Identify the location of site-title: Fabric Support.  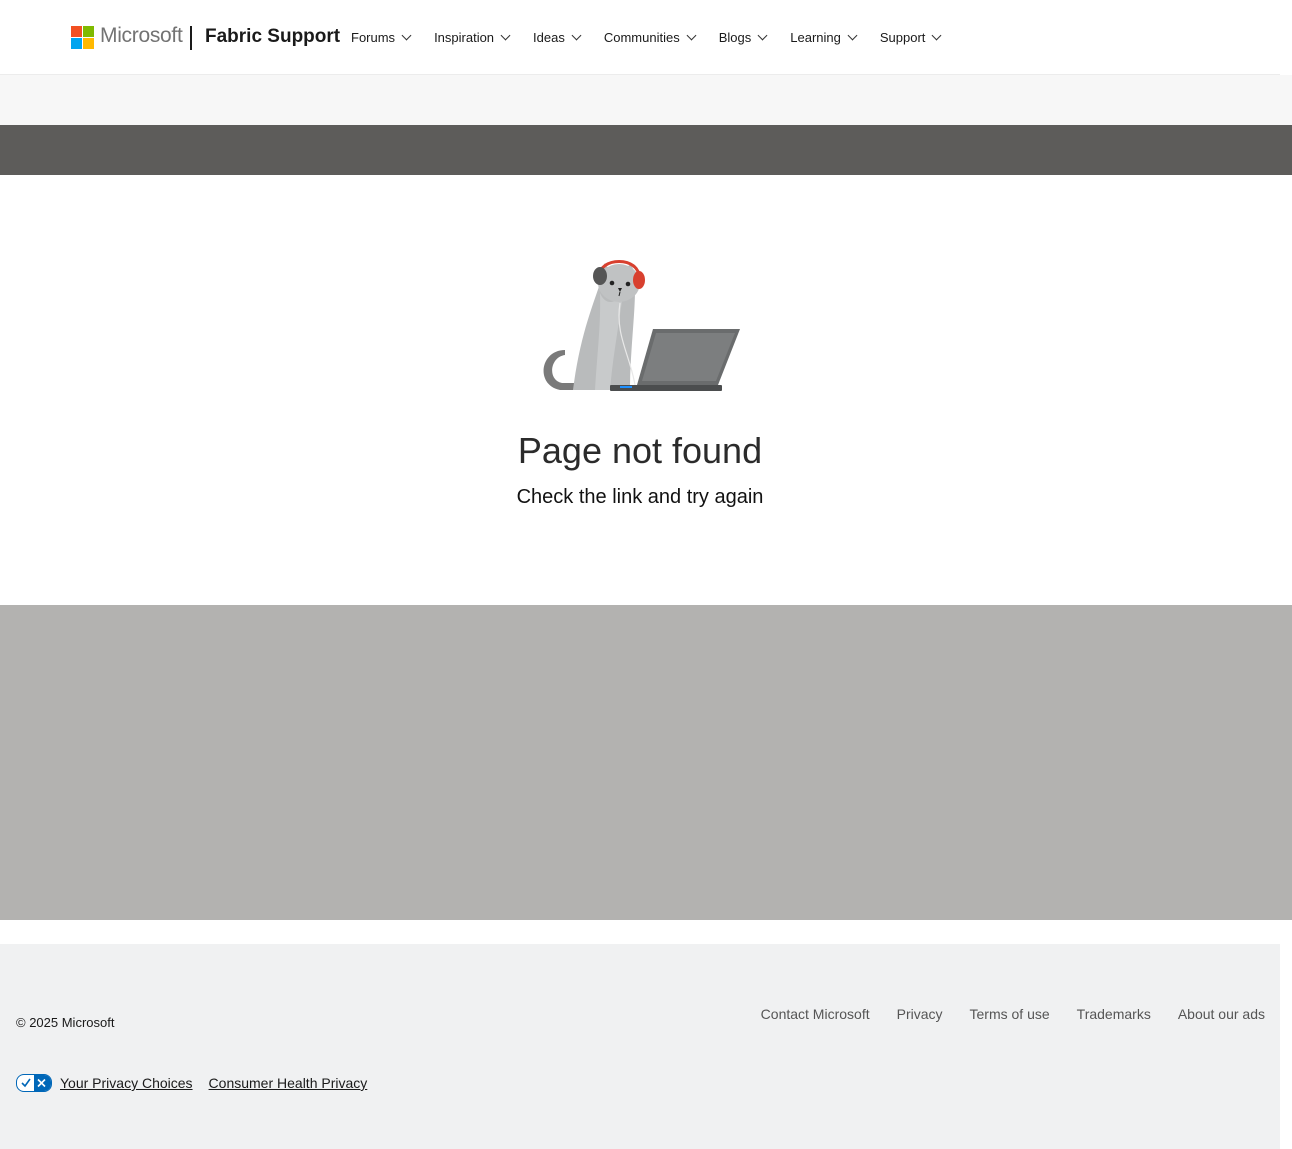
(272, 37).